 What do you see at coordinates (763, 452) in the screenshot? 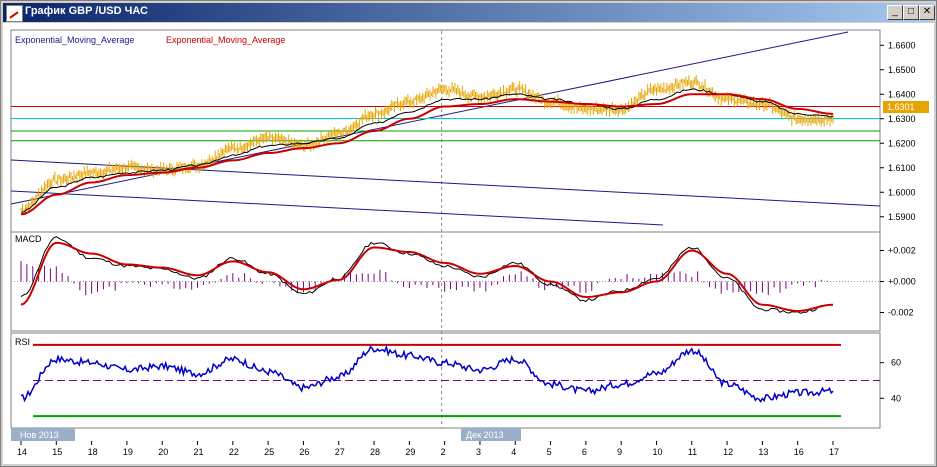
I see `x-axis-label: 13` at bounding box center [763, 452].